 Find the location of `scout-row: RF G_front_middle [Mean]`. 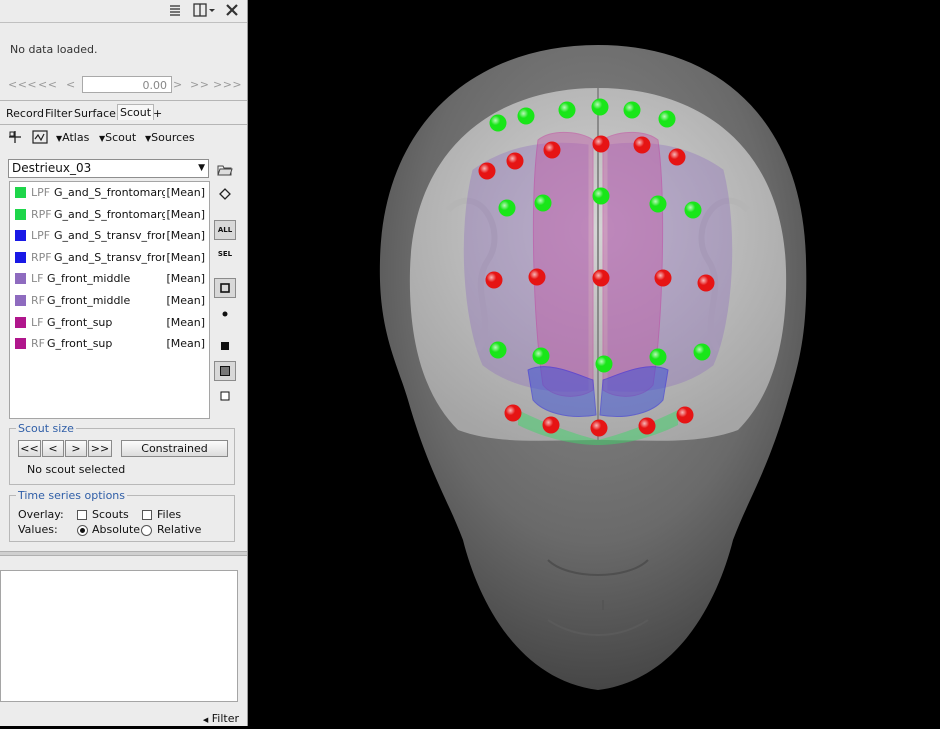

scout-row: RF G_front_middle [Mean] is located at coordinates (109, 300).